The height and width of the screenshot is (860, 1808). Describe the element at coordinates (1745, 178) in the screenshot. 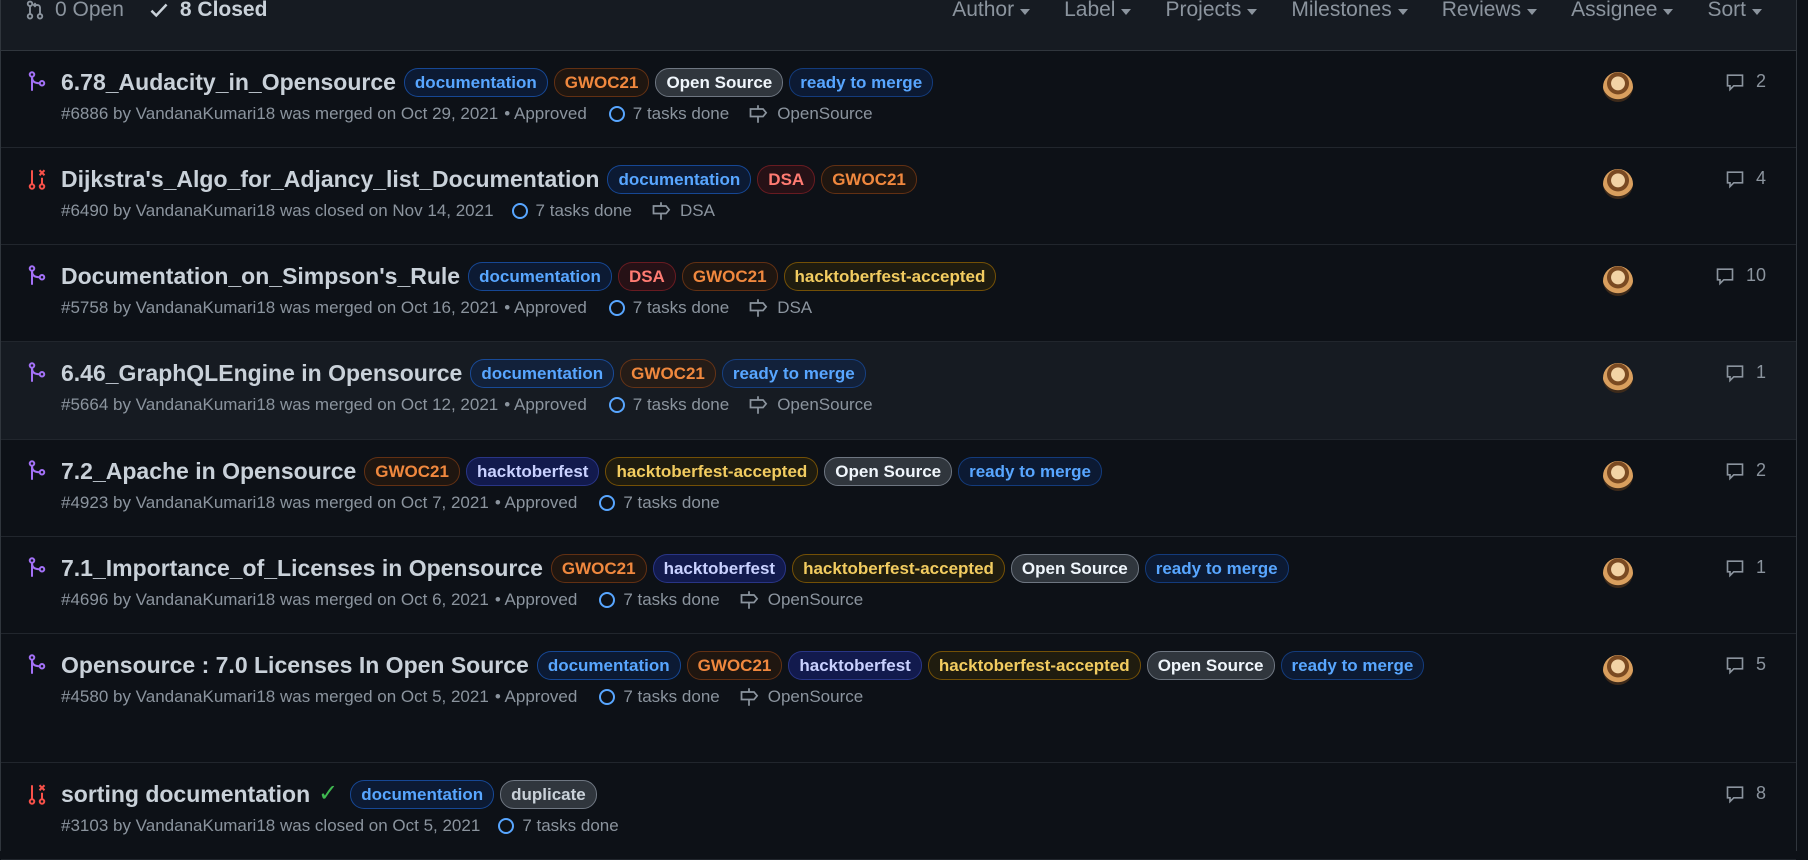

I see `comments-link: 4` at that location.